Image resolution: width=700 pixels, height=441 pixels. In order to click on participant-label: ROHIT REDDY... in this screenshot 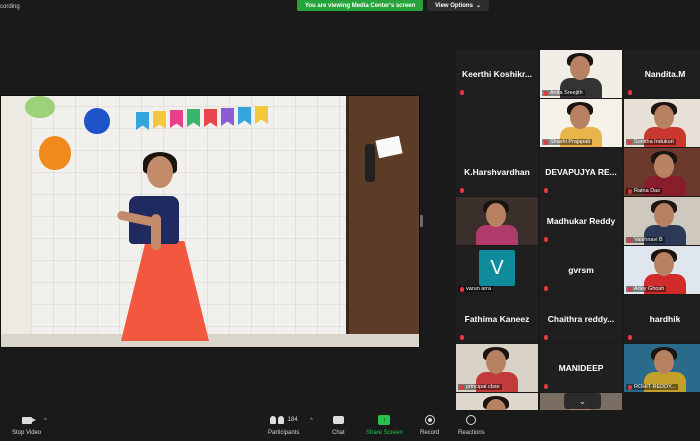, I will do `click(652, 387)`.